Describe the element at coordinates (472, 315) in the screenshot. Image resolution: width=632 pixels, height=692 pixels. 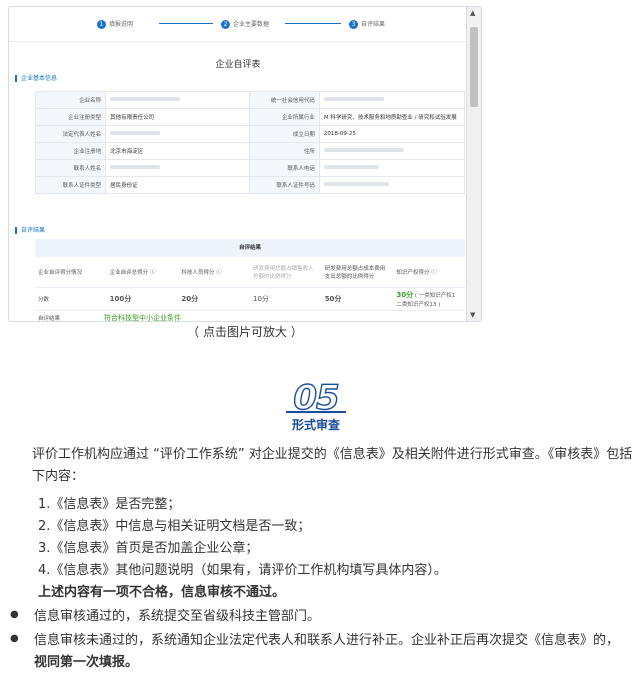
I see `scroll-down-icon: ▼` at that location.